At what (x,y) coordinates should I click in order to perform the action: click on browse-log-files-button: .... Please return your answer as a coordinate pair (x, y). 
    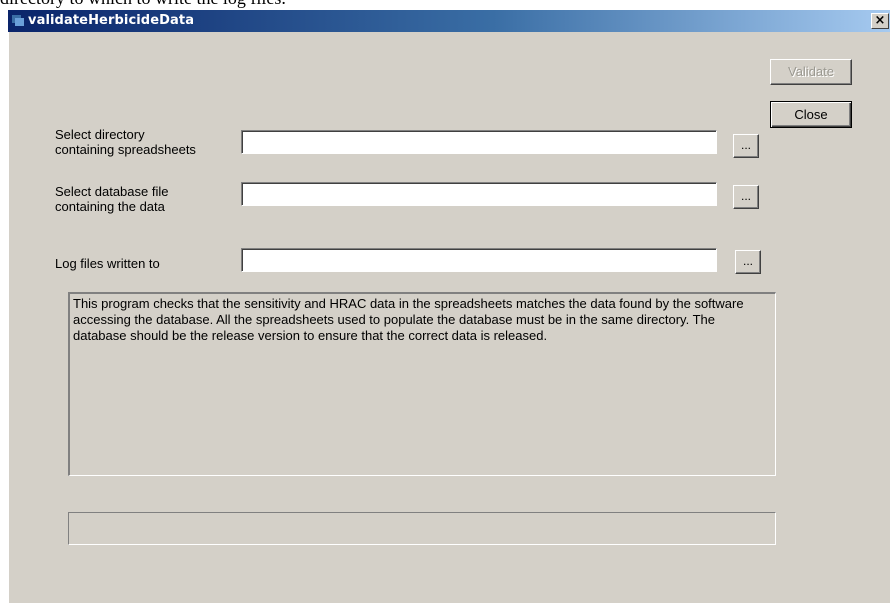
    Looking at the image, I should click on (748, 262).